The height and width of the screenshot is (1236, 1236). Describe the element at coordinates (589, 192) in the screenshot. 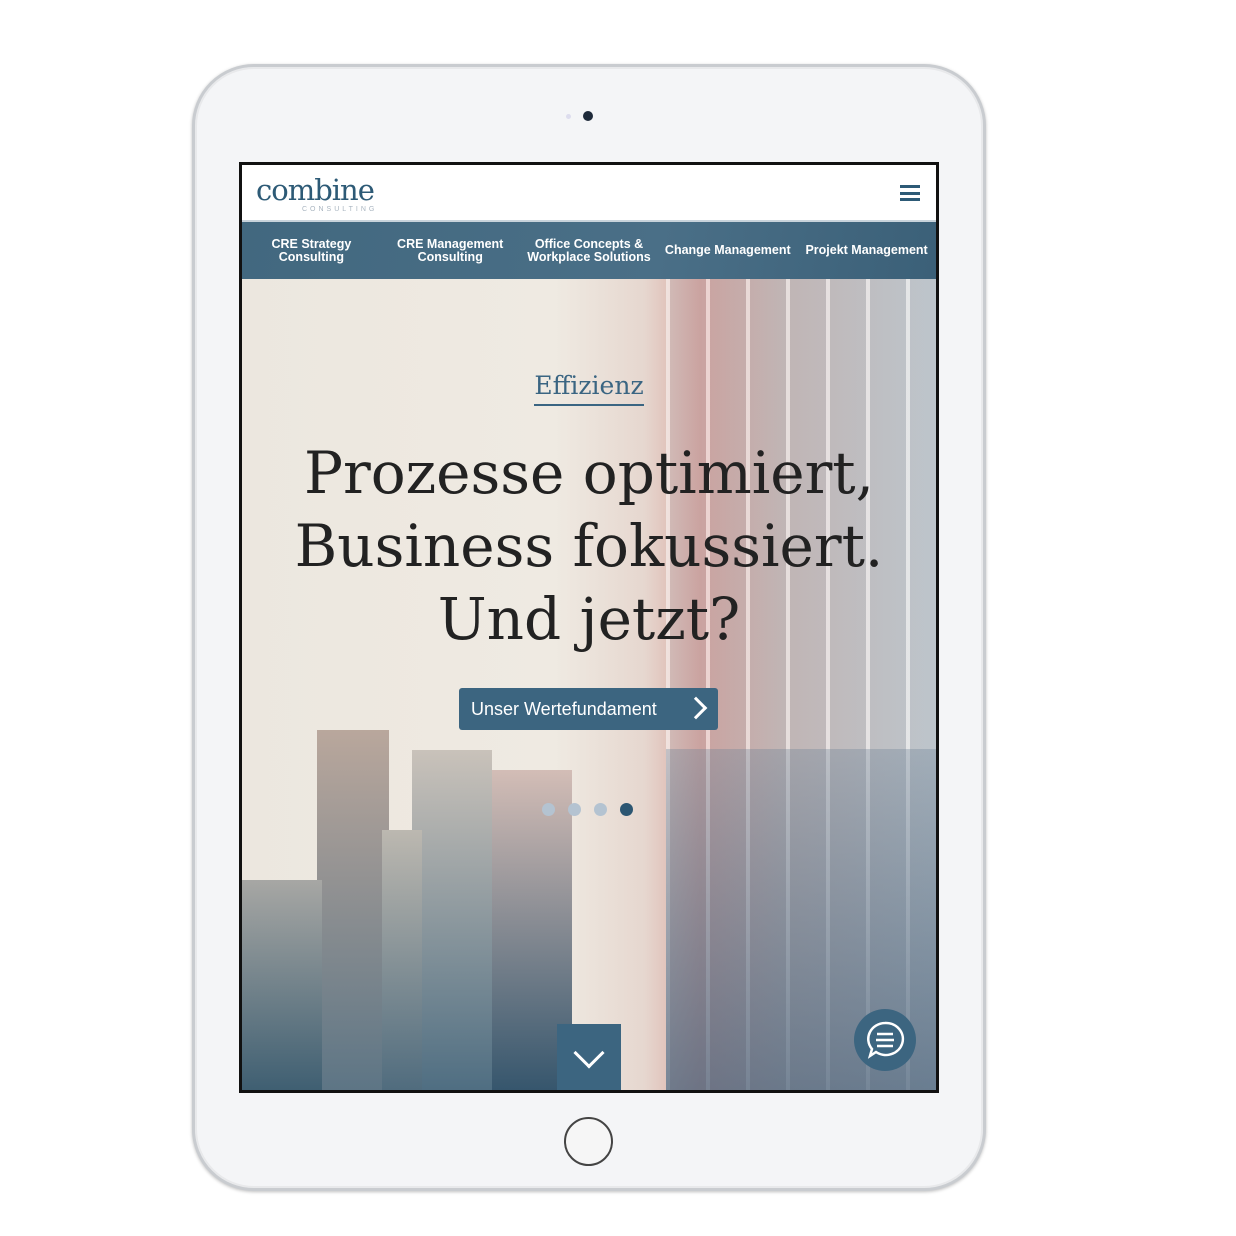

I see `site-header: combine CONSULTING` at that location.